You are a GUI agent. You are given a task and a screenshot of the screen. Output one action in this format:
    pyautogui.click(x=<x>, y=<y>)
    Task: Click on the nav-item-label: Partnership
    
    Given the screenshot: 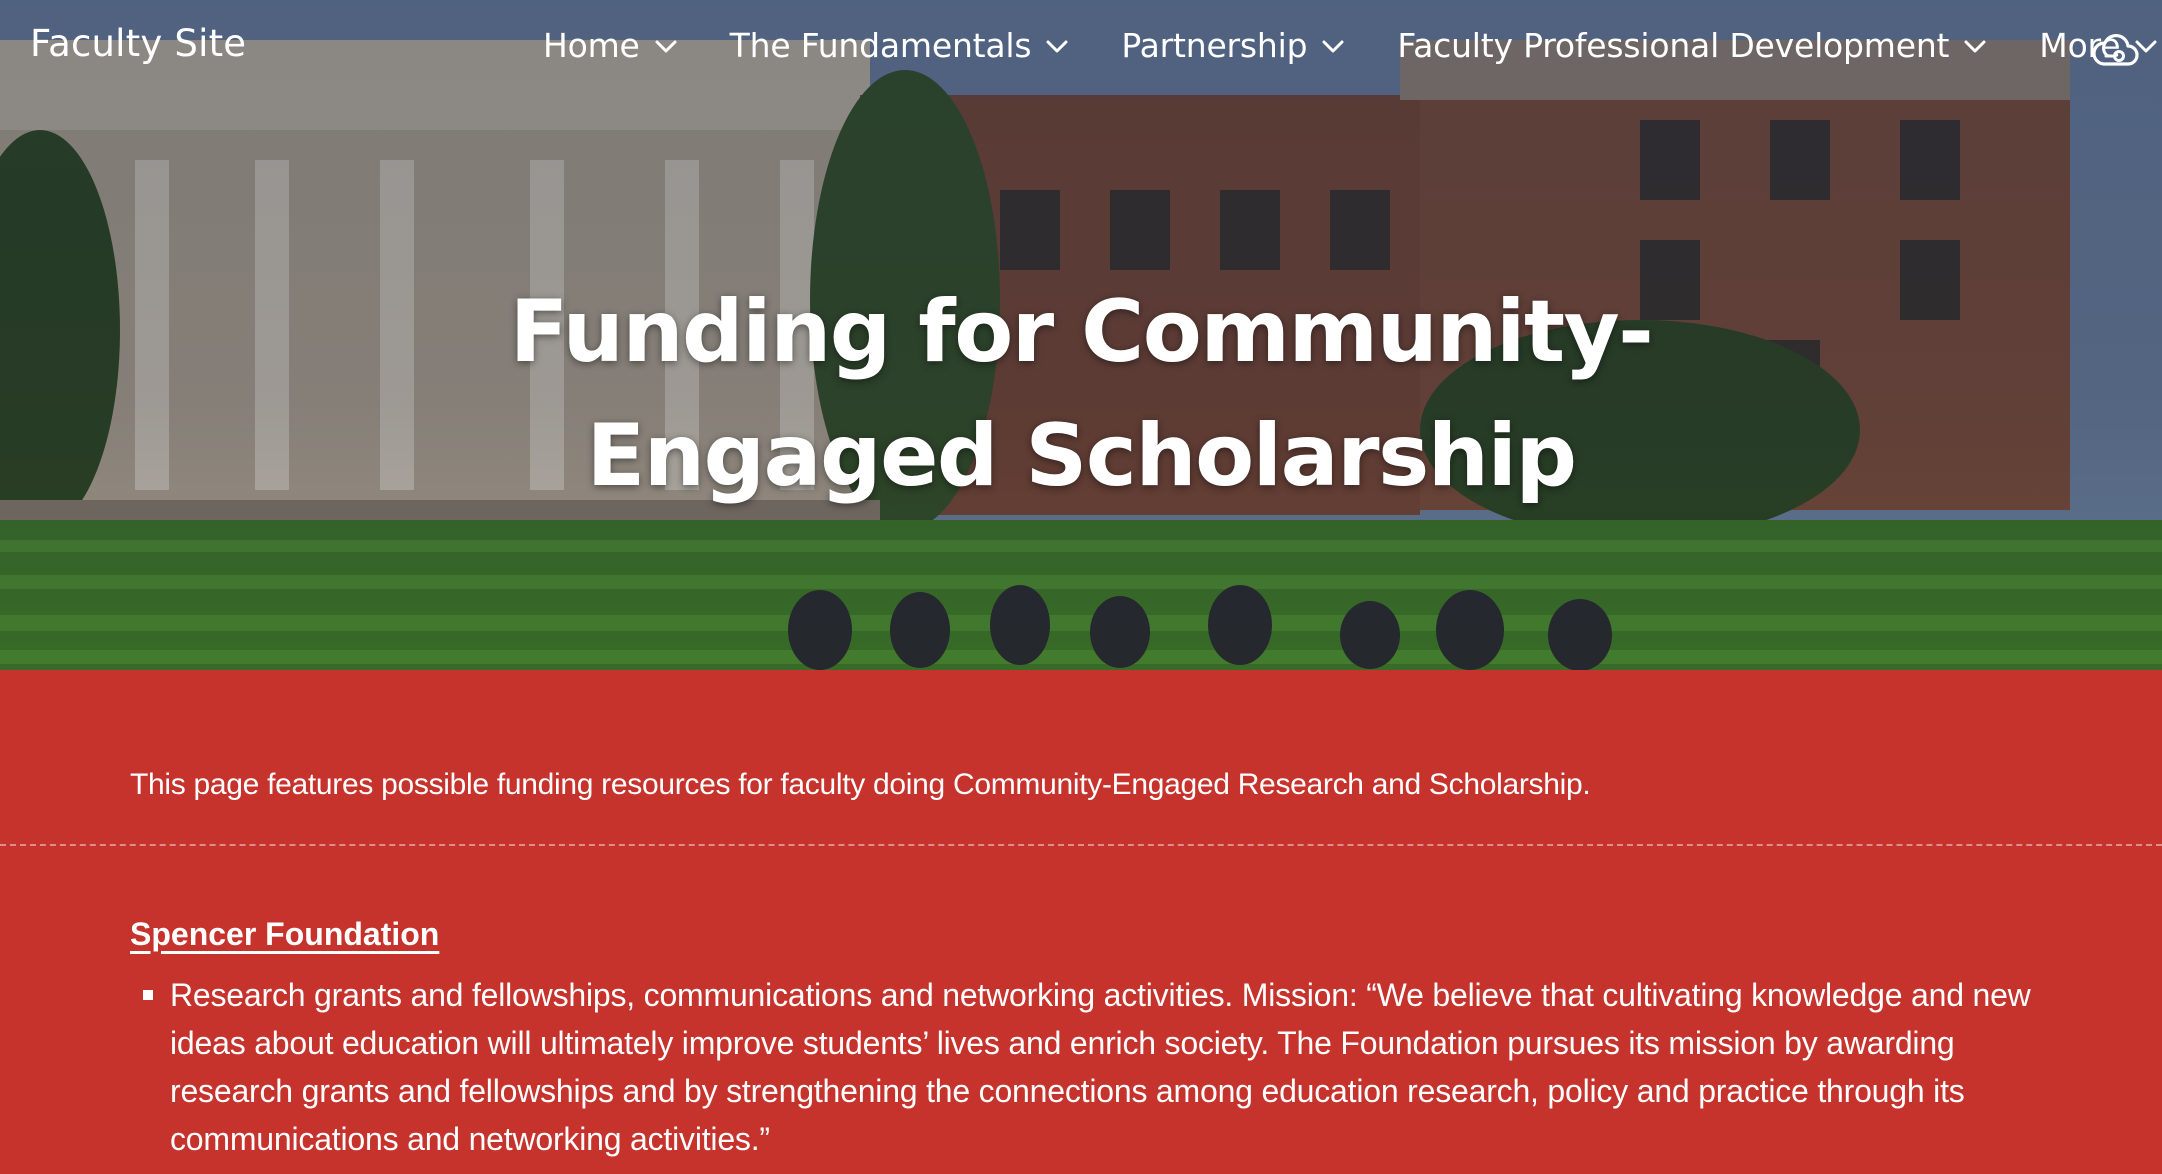 What is the action you would take?
    pyautogui.click(x=1214, y=45)
    